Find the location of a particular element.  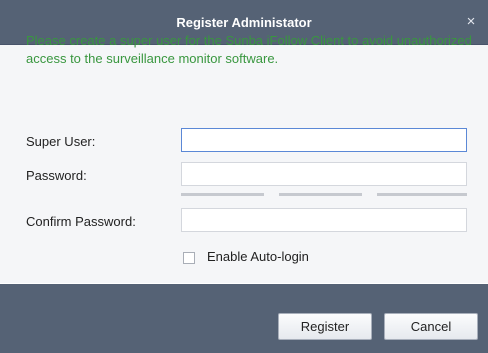

auto-login-checkbox is located at coordinates (189, 258).